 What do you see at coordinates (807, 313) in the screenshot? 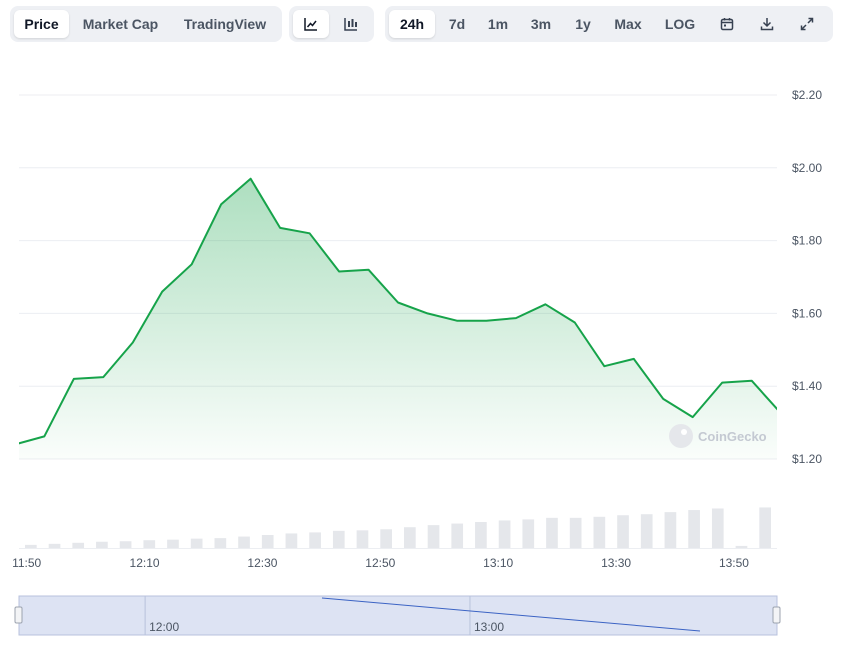
I see `y-tick-label: $1.60` at bounding box center [807, 313].